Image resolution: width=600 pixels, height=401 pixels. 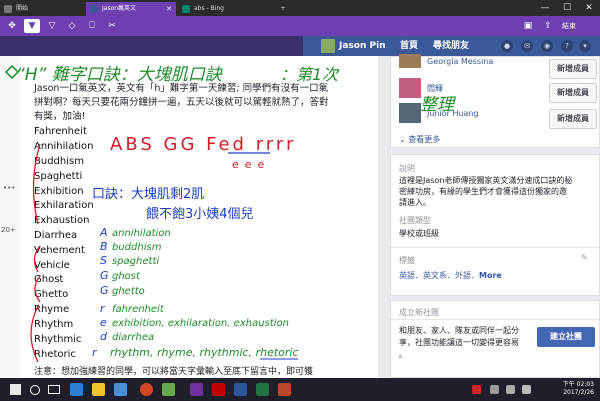 What do you see at coordinates (578, 392) in the screenshot?
I see `clock-date: 2017/2/26` at bounding box center [578, 392].